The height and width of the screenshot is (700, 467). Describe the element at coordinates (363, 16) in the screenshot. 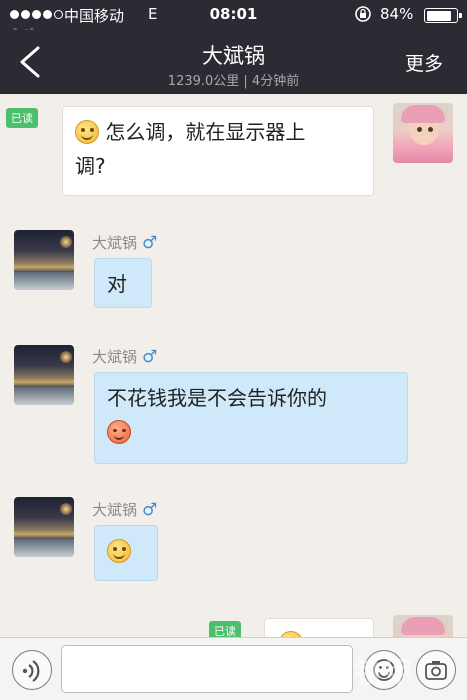

I see `rotation-lock-icon` at that location.